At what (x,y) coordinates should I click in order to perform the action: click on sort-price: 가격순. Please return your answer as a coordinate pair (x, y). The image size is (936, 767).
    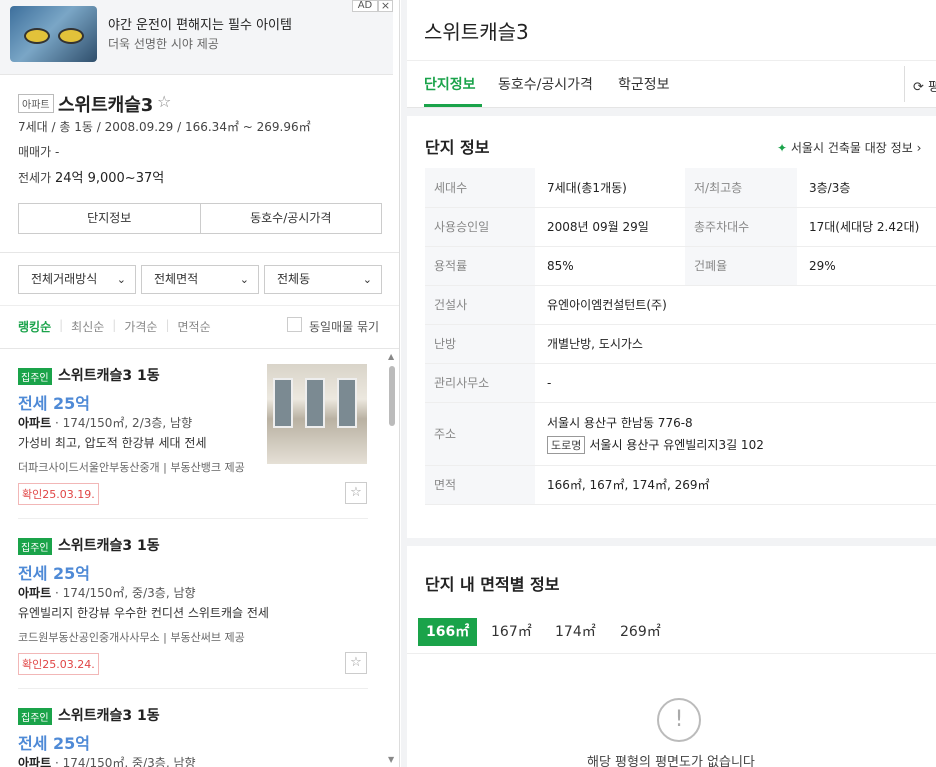
    Looking at the image, I should click on (140, 326).